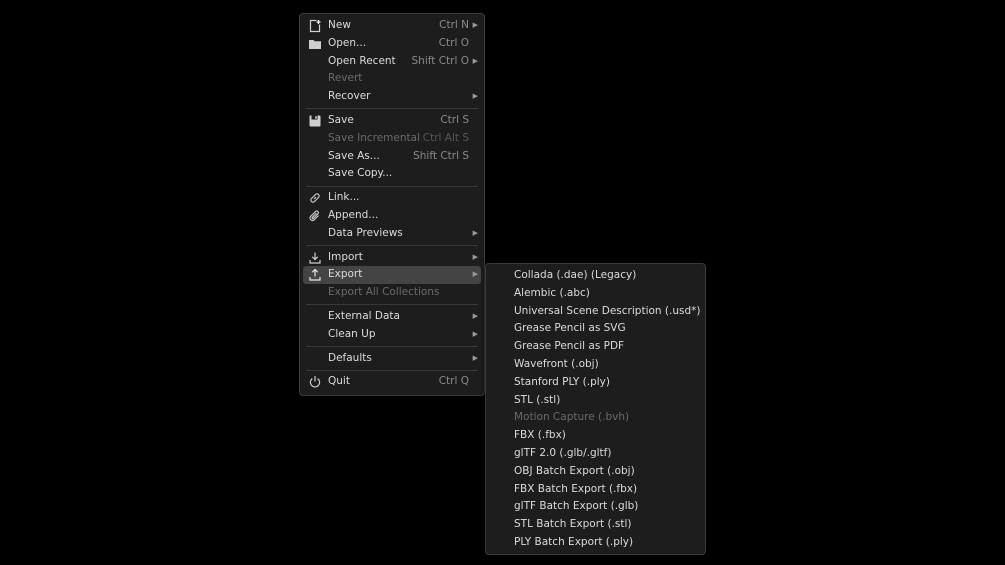 This screenshot has height=565, width=1005. I want to click on export-item-grease-pencil-as-svg: Grease Pencil as SVG, so click(595, 329).